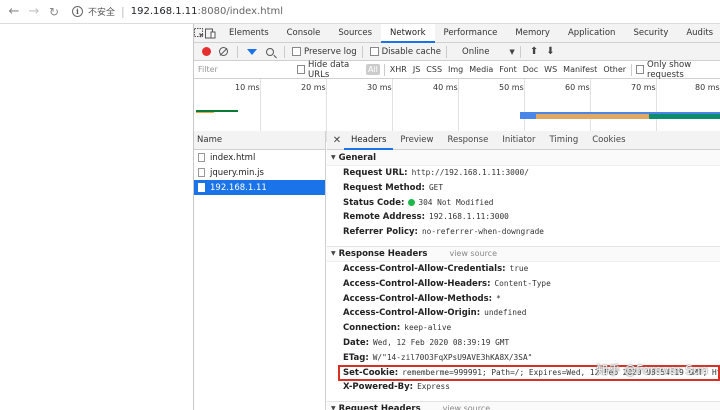 Image resolution: width=720 pixels, height=410 pixels. I want to click on header-key: Remote Address:, so click(384, 217).